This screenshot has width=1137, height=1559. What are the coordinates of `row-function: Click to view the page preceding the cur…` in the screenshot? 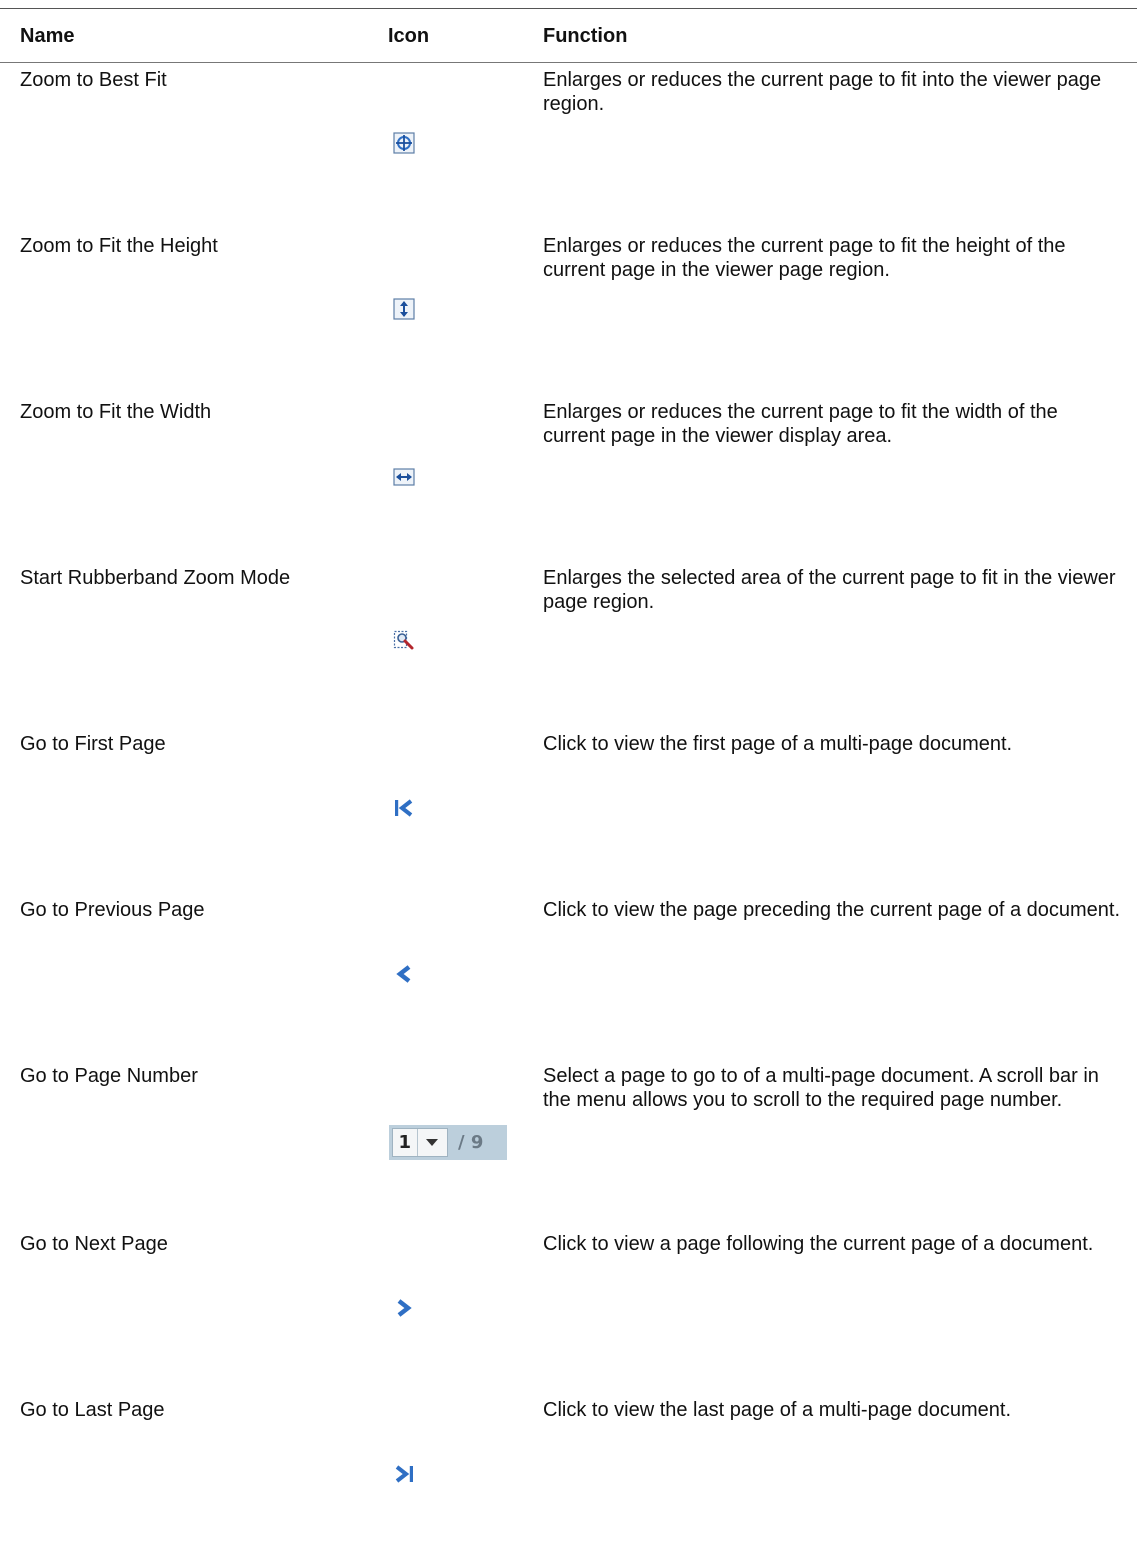 It's located at (832, 910).